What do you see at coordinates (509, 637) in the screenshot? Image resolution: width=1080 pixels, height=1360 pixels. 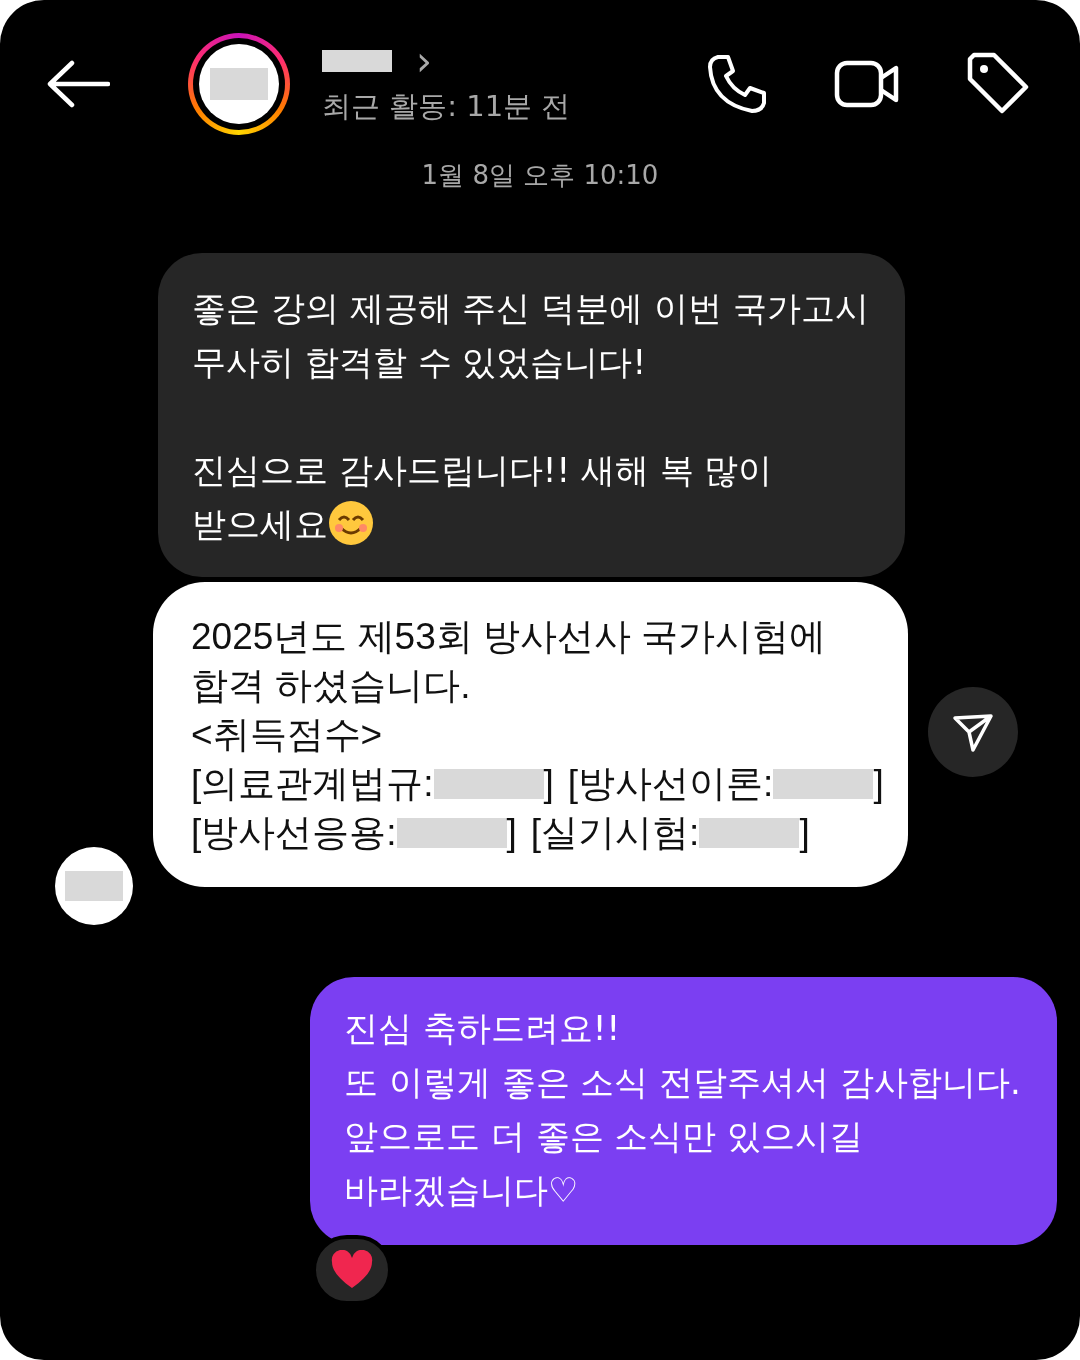 I see `card-text: 2025년도 제53회 방사선사 국가시험에` at bounding box center [509, 637].